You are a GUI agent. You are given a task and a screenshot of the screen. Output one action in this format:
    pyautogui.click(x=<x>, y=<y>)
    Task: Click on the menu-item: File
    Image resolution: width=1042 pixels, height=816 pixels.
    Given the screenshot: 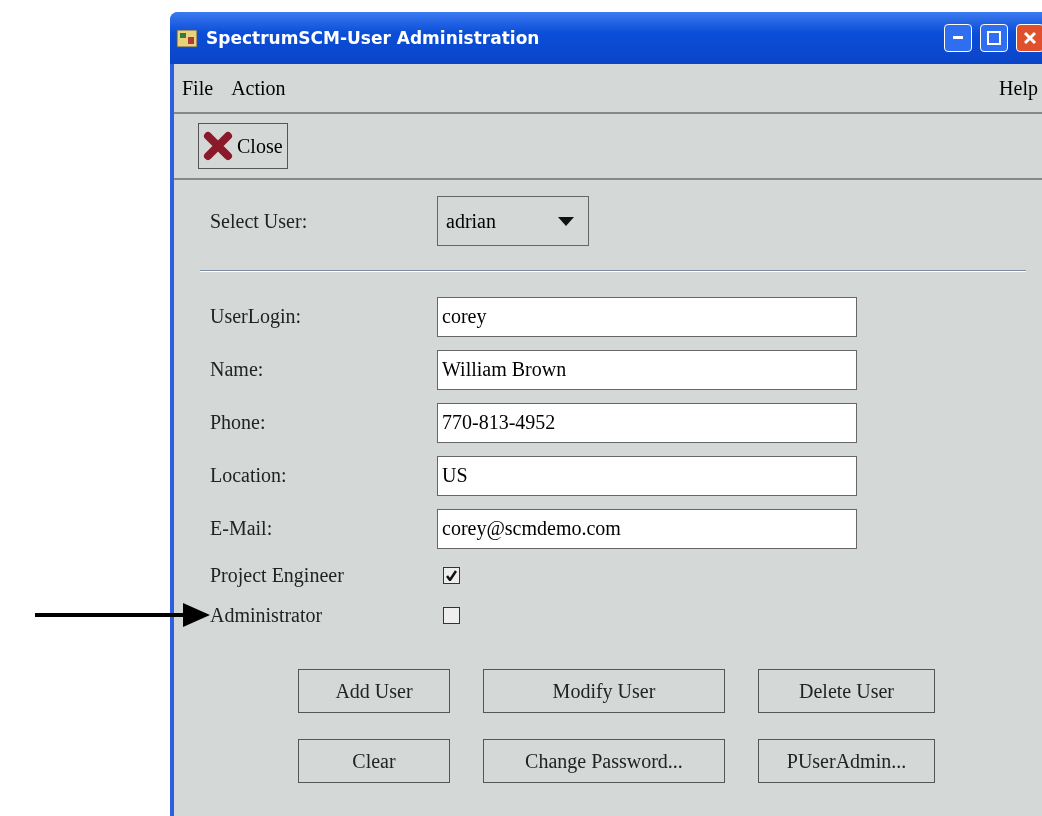 What is the action you would take?
    pyautogui.click(x=198, y=88)
    